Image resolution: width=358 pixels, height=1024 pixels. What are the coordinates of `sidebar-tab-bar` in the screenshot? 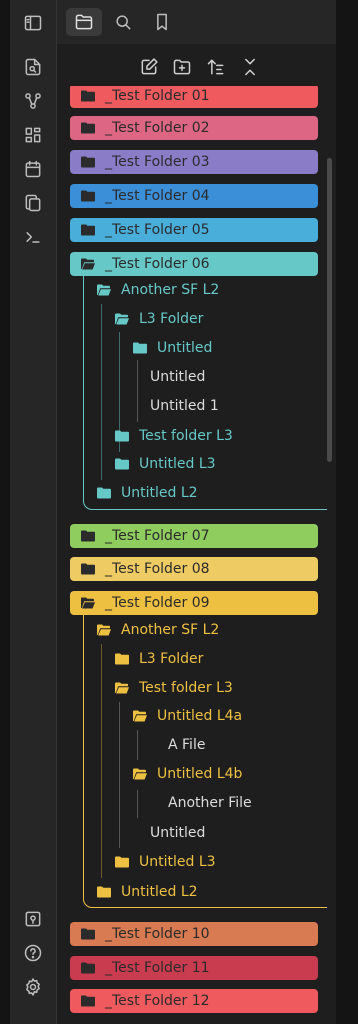 It's located at (196, 22).